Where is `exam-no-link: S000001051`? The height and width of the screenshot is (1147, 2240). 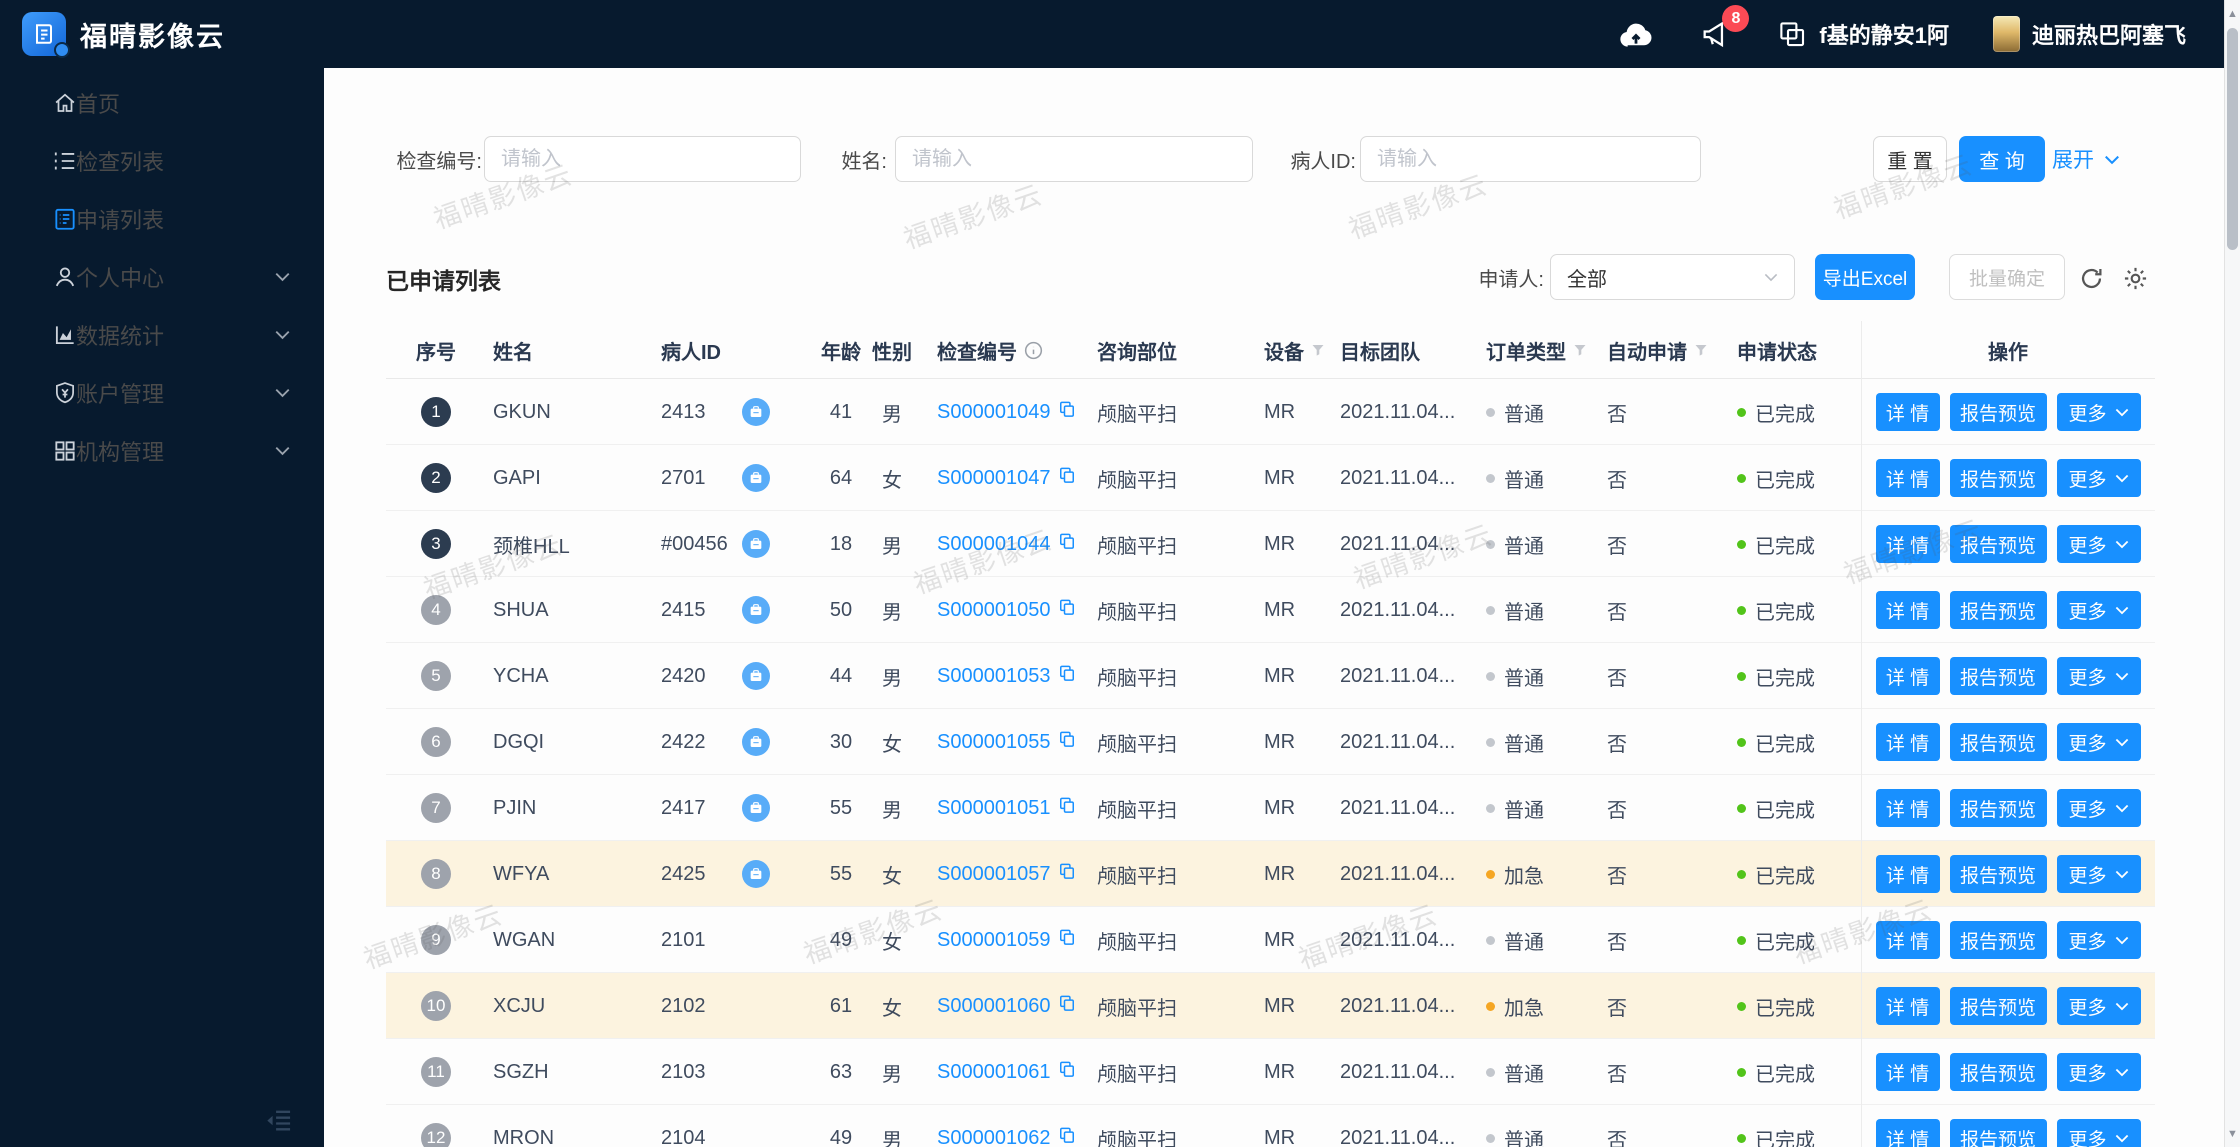
exam-no-link: S000001051 is located at coordinates (1007, 808).